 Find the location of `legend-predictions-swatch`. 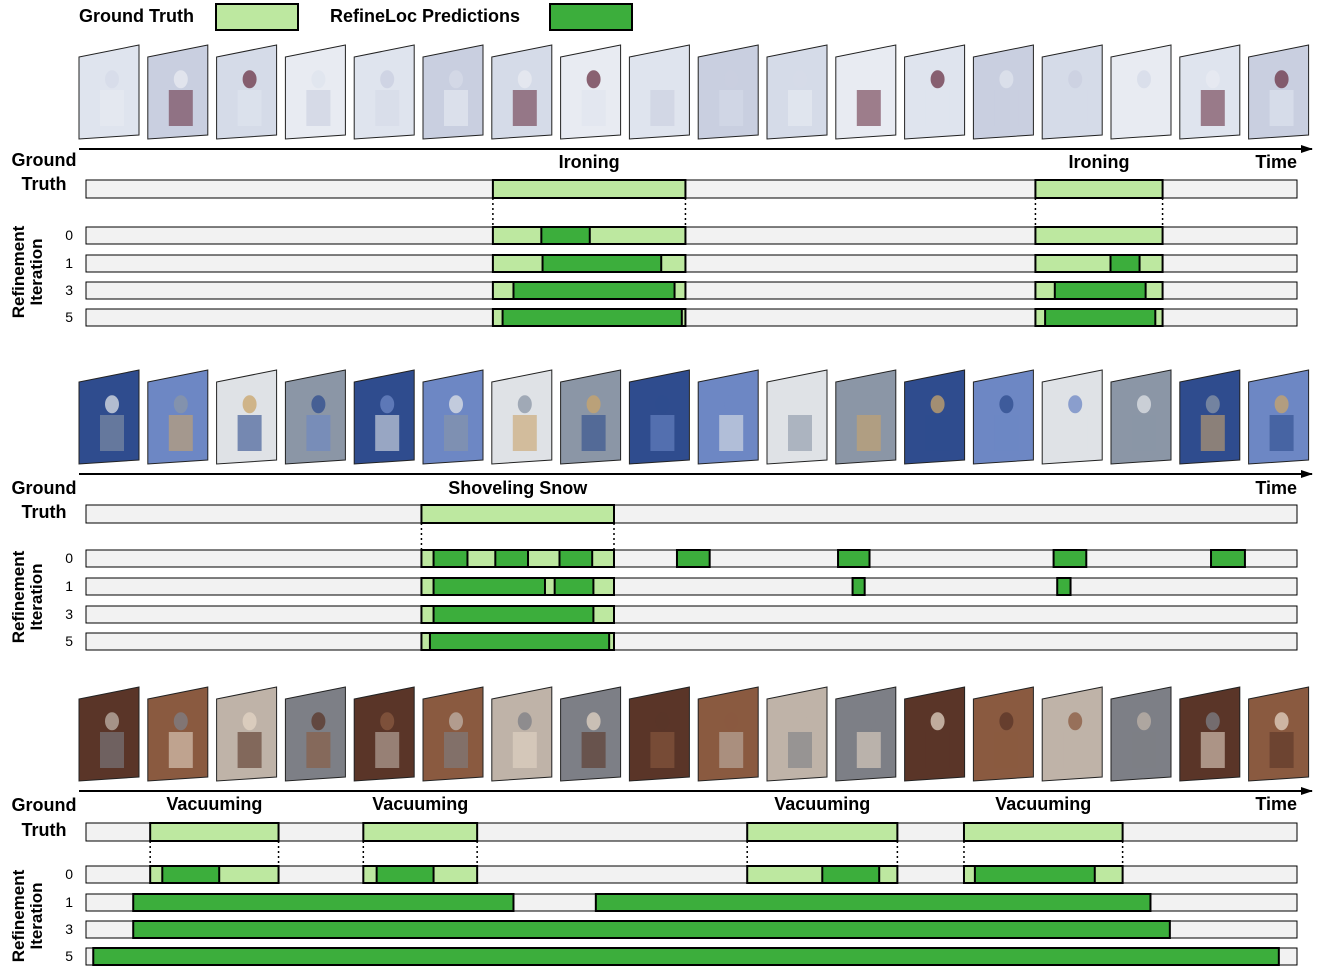

legend-predictions-swatch is located at coordinates (591, 17).